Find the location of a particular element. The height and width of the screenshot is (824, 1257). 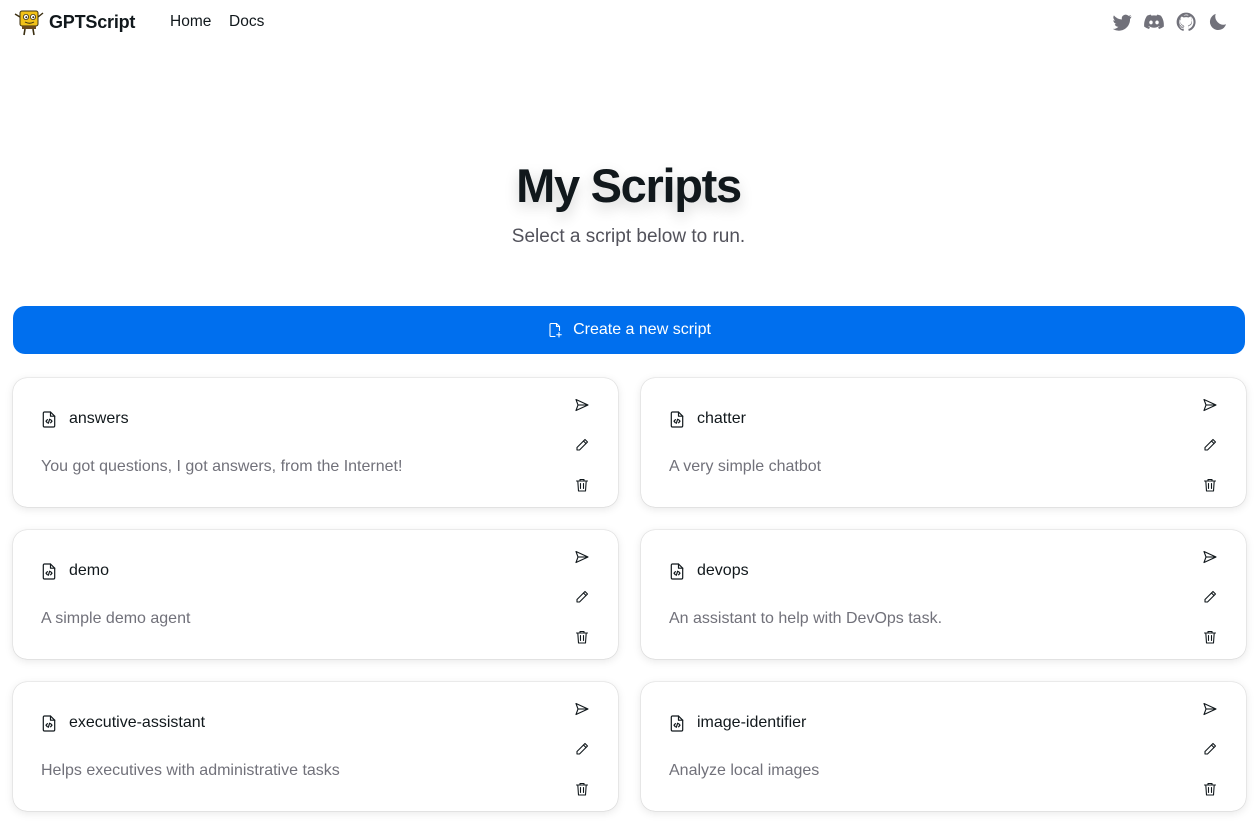

script-card: demo A simple demo agent is located at coordinates (315, 594).